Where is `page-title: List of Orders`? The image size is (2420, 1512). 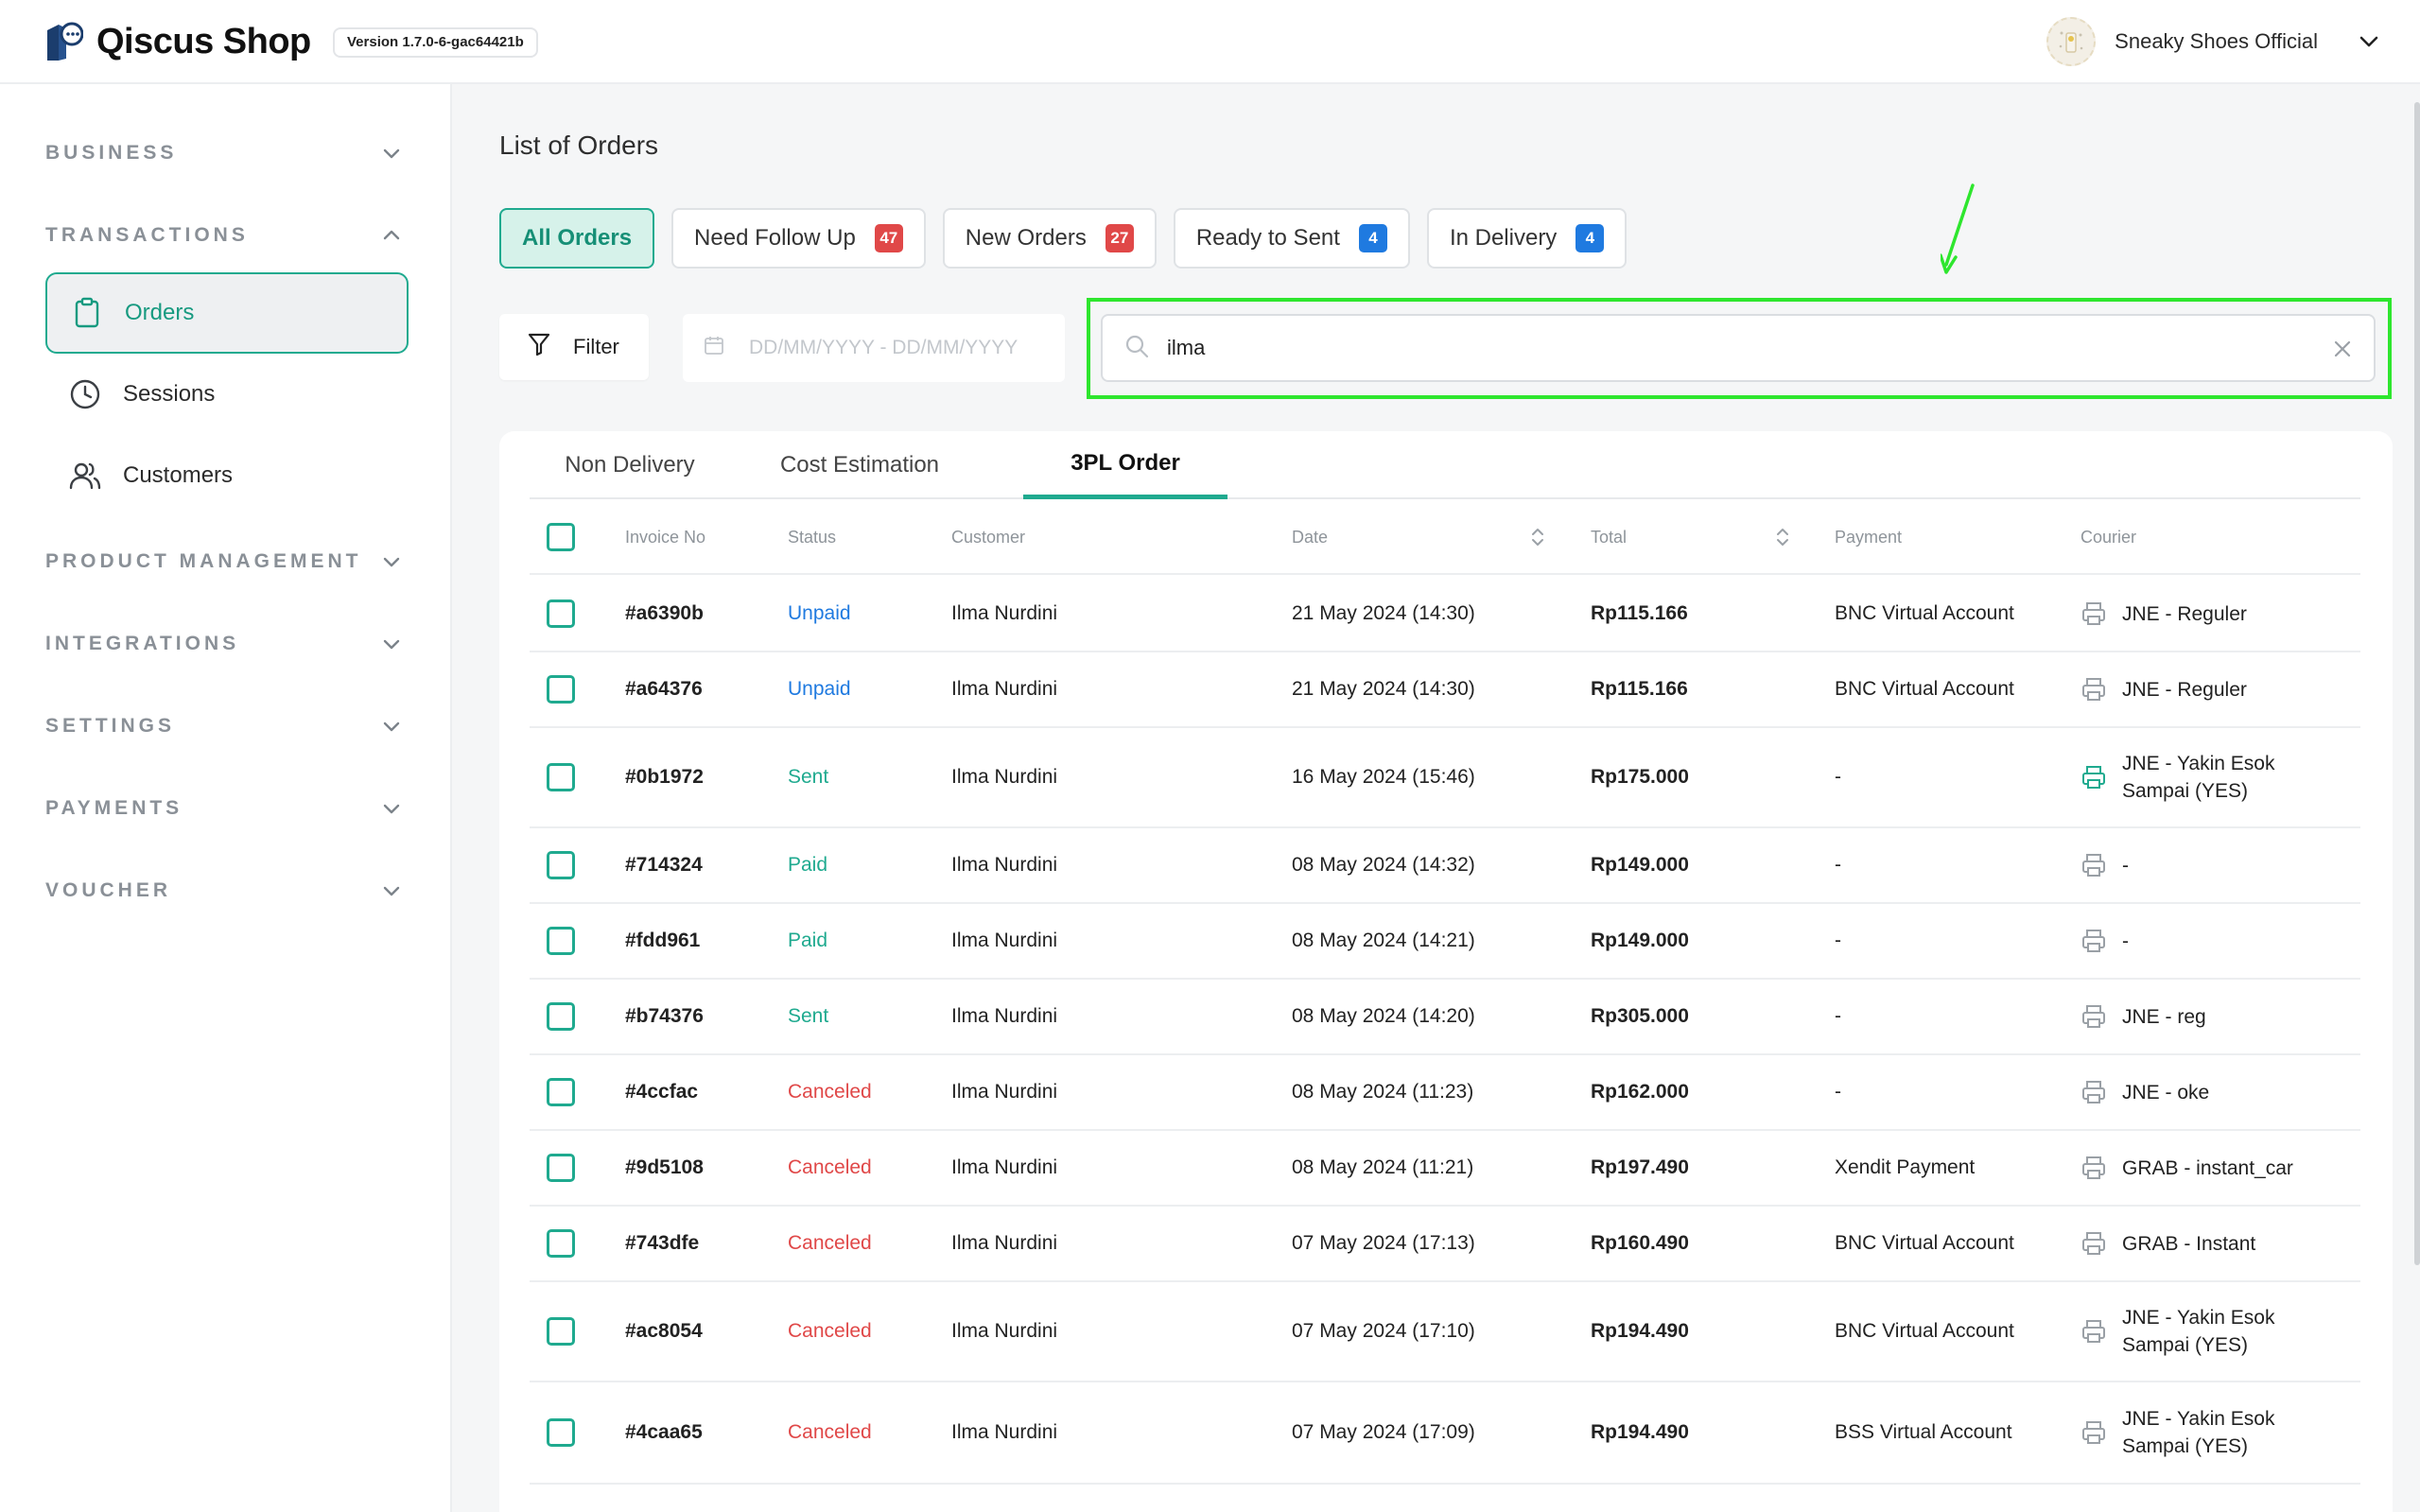 page-title: List of Orders is located at coordinates (579, 145).